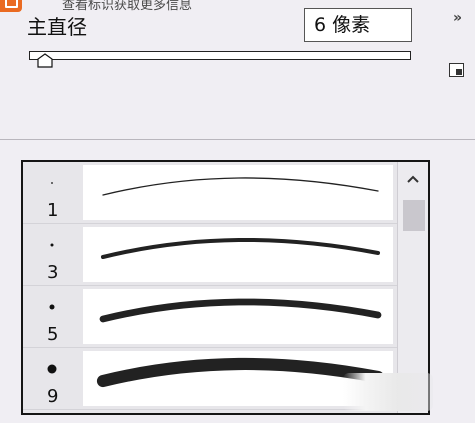  I want to click on preset-row: 5, so click(210, 317).